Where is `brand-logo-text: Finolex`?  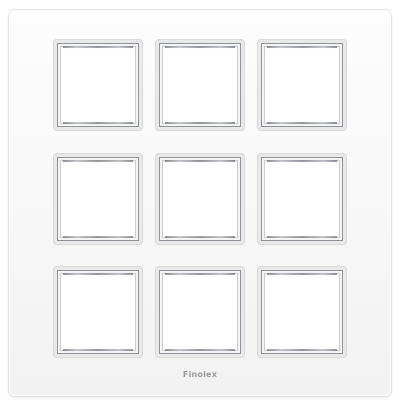 brand-logo-text: Finolex is located at coordinates (200, 374).